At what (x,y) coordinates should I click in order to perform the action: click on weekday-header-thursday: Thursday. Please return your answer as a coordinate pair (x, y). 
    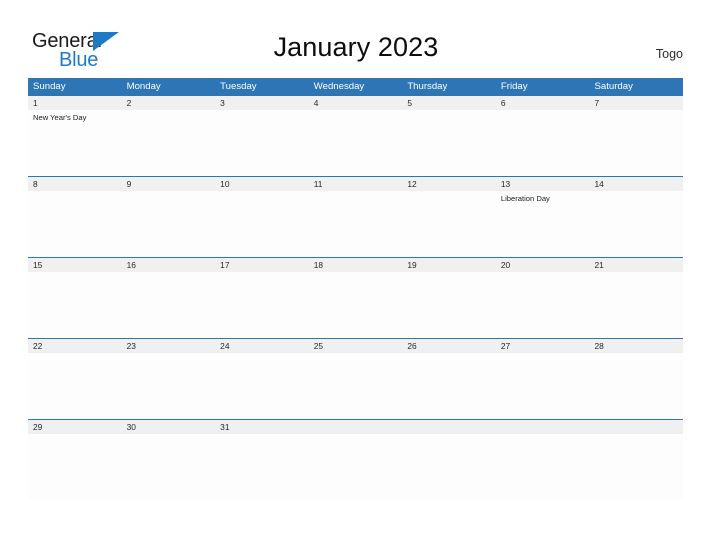
    Looking at the image, I should click on (427, 86).